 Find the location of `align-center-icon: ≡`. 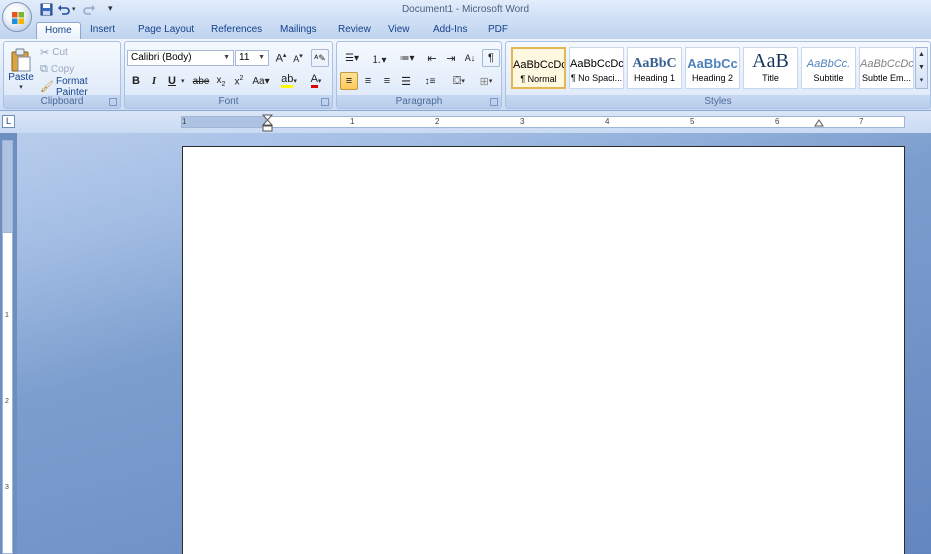

align-center-icon: ≡ is located at coordinates (368, 81).